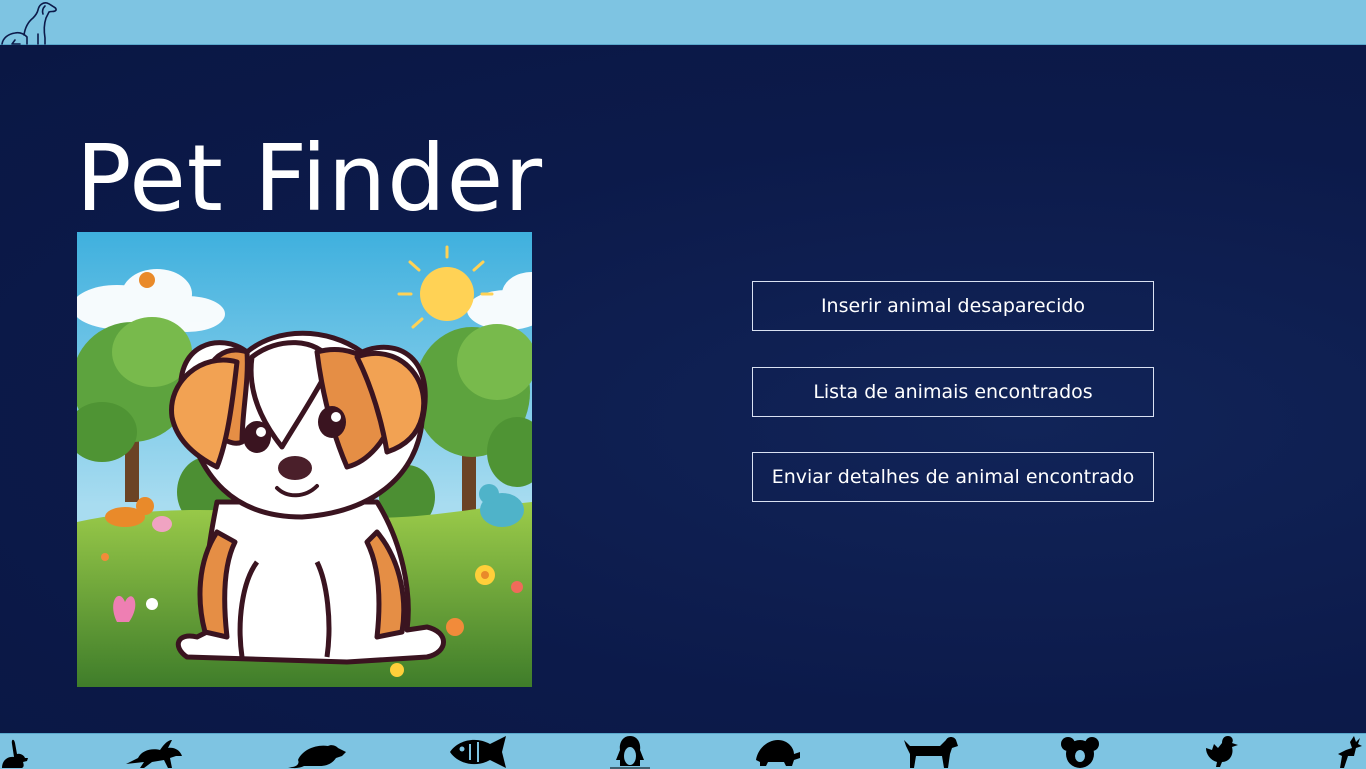 This screenshot has height=769, width=1366. What do you see at coordinates (15, 753) in the screenshot?
I see `rabbit-icon` at bounding box center [15, 753].